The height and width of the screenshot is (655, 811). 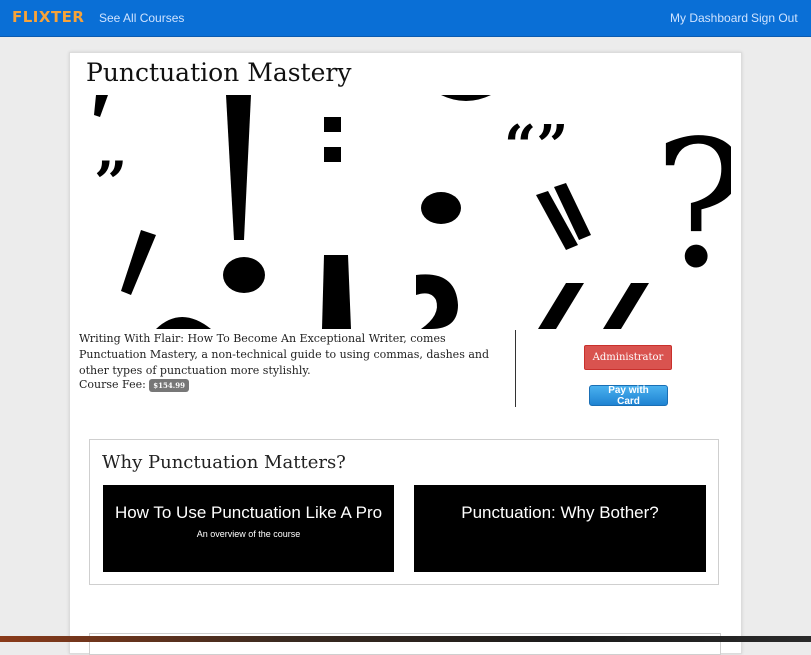 What do you see at coordinates (515, 368) in the screenshot?
I see `vertical-divider` at bounding box center [515, 368].